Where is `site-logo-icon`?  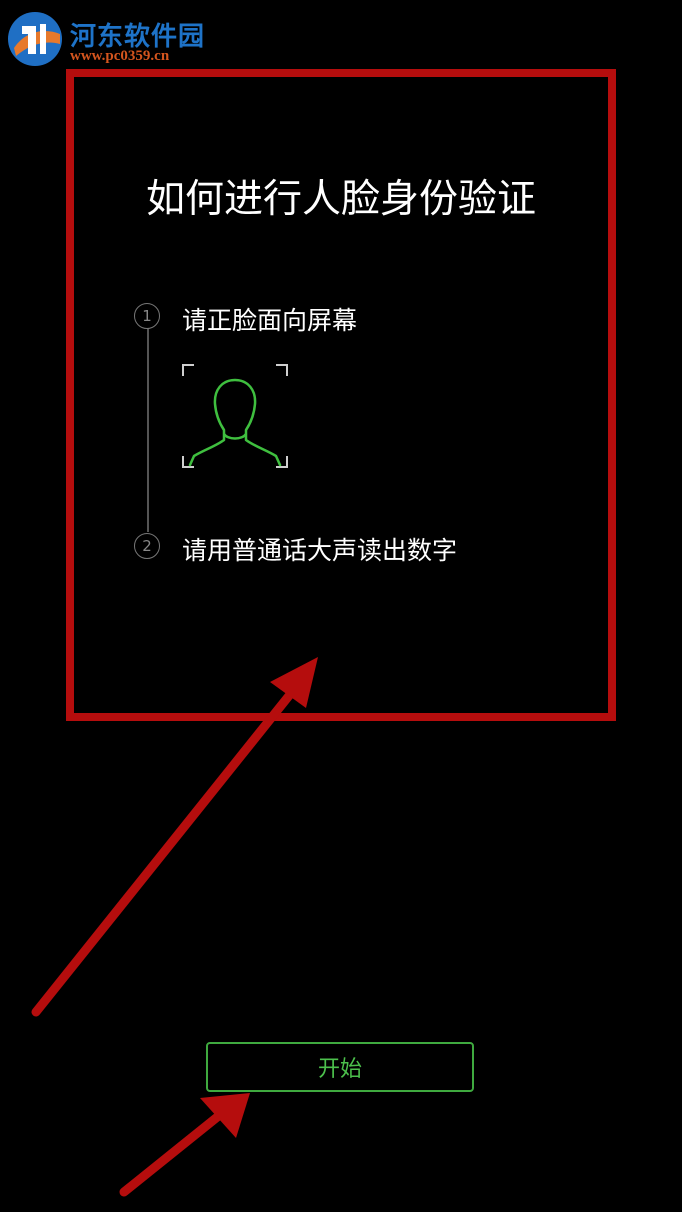
site-logo-icon is located at coordinates (35, 39).